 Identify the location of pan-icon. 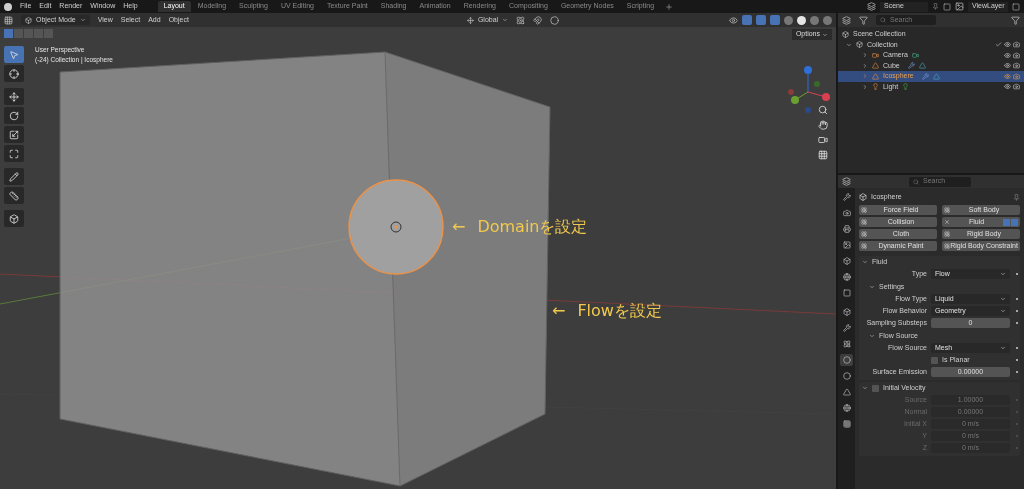
(823, 125).